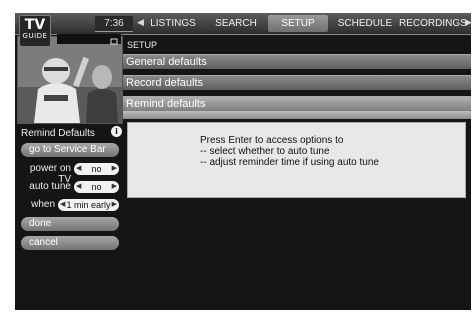 This screenshot has height=321, width=476. I want to click on when-value: 1 min early, so click(88, 205).